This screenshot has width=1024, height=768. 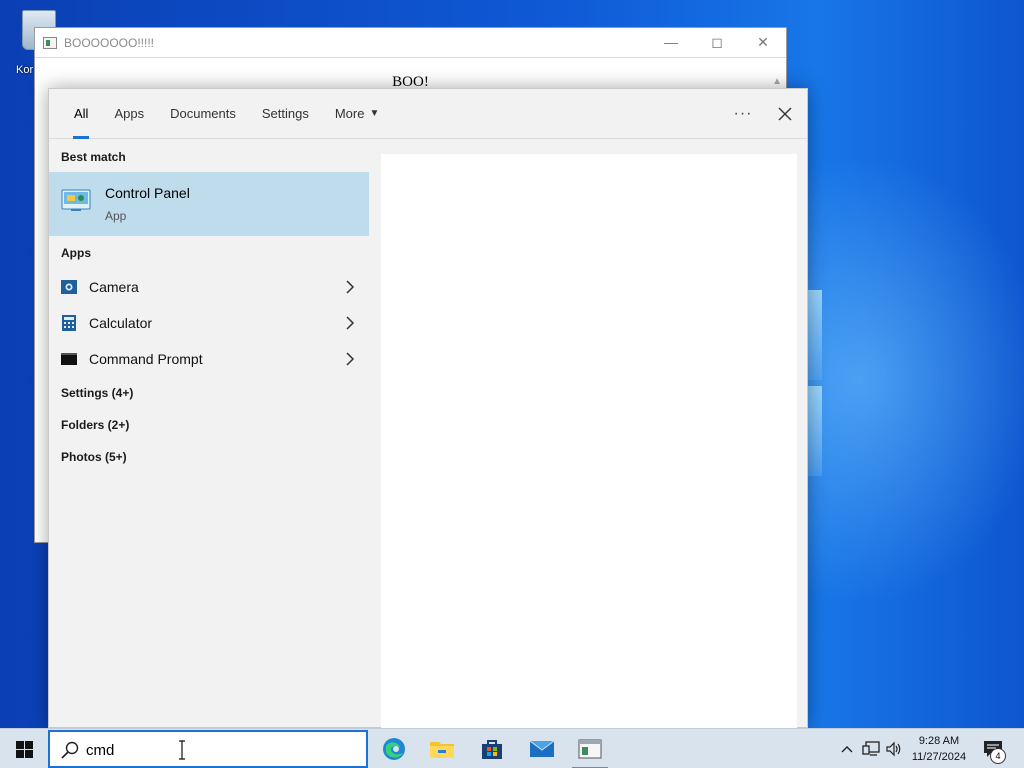 I want to click on control-panel-icon, so click(x=76, y=200).